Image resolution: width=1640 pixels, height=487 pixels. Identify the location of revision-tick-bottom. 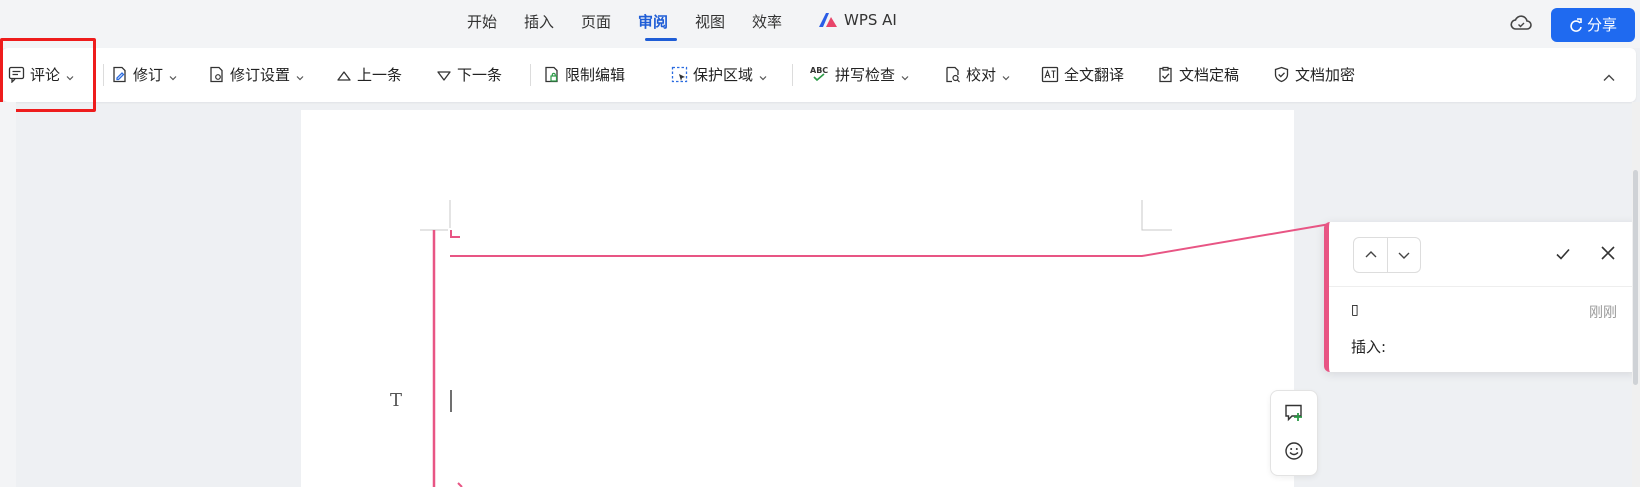
(460, 484).